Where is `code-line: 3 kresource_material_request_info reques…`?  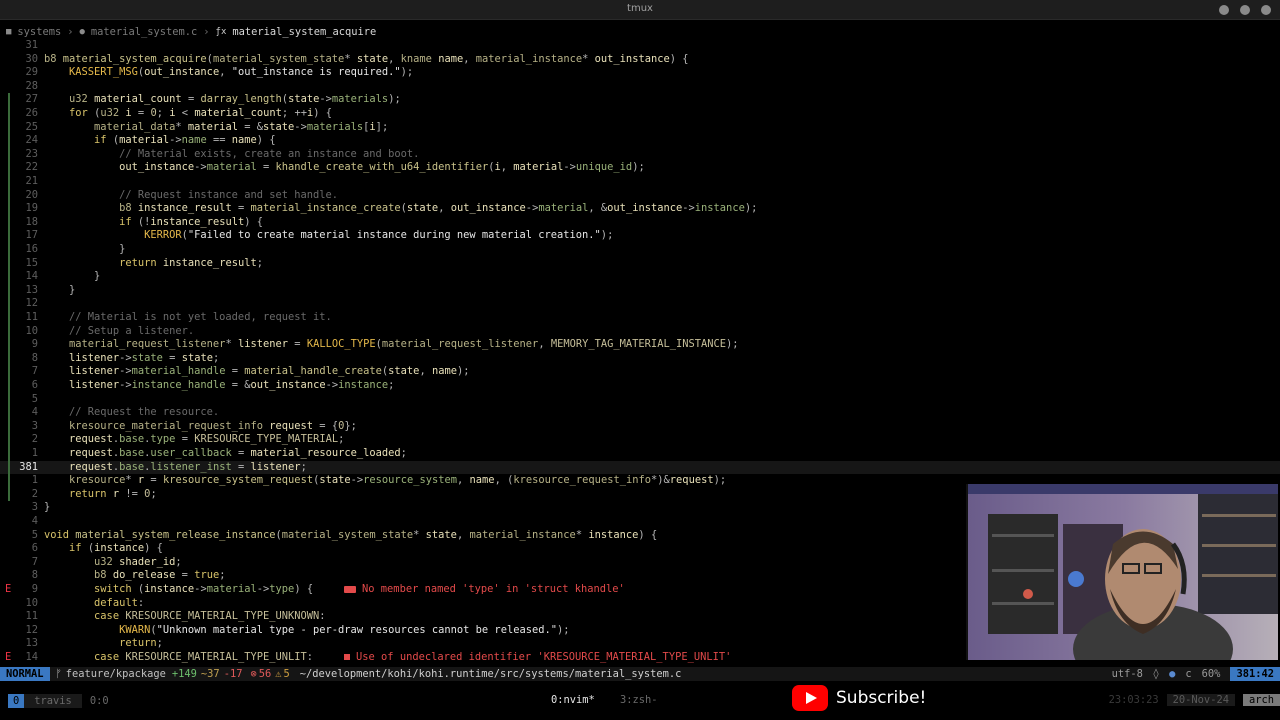 code-line: 3 kresource_material_request_info reques… is located at coordinates (640, 426).